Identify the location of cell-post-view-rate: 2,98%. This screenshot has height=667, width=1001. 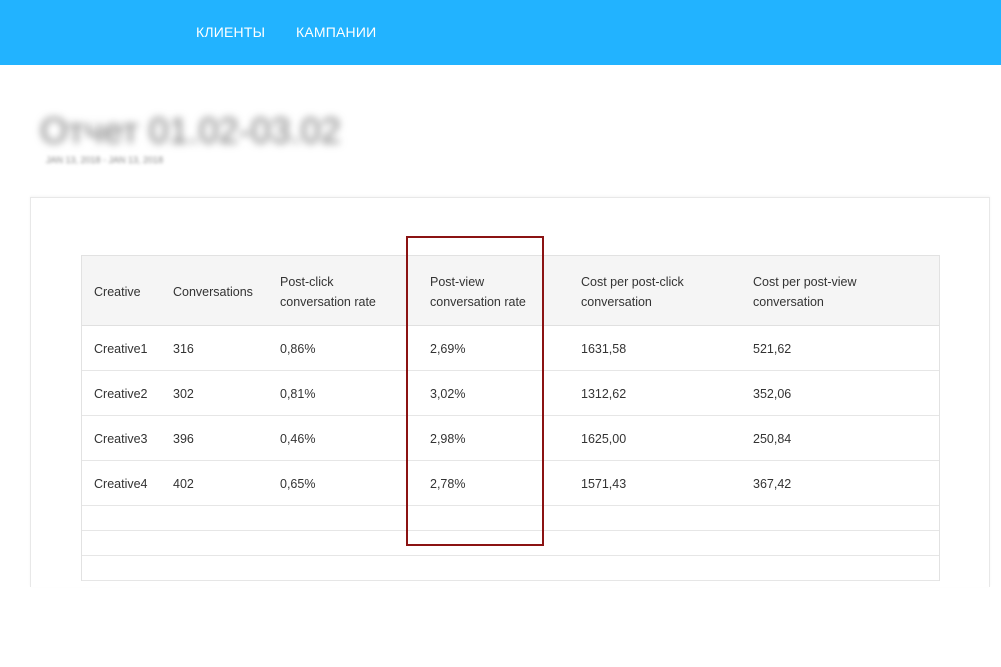
(448, 438).